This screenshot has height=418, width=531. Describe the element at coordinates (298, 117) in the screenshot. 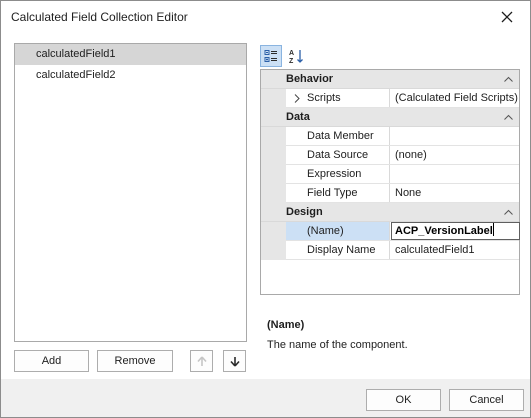

I see `category-label: Data` at that location.